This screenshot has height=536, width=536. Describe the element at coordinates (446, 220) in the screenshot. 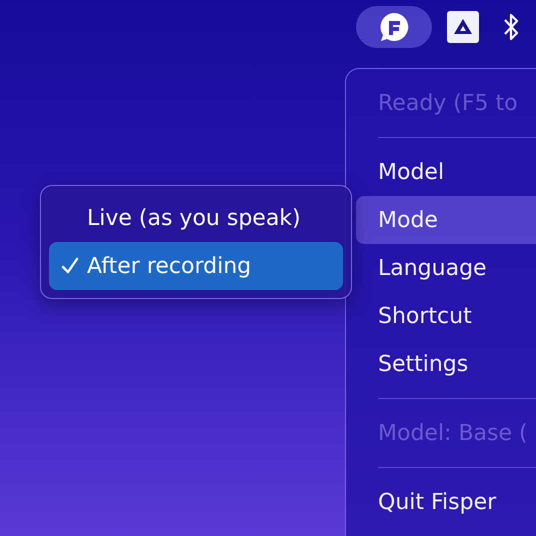

I see `menu-item: Mode` at that location.